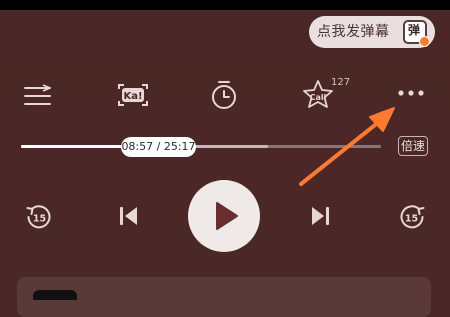  I want to click on rewind-seconds-label: 15, so click(39, 219).